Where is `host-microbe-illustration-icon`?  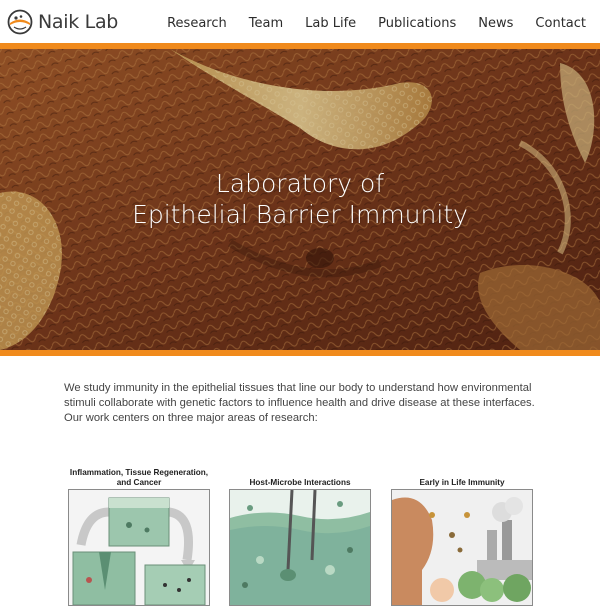 host-microbe-illustration-icon is located at coordinates (300, 547).